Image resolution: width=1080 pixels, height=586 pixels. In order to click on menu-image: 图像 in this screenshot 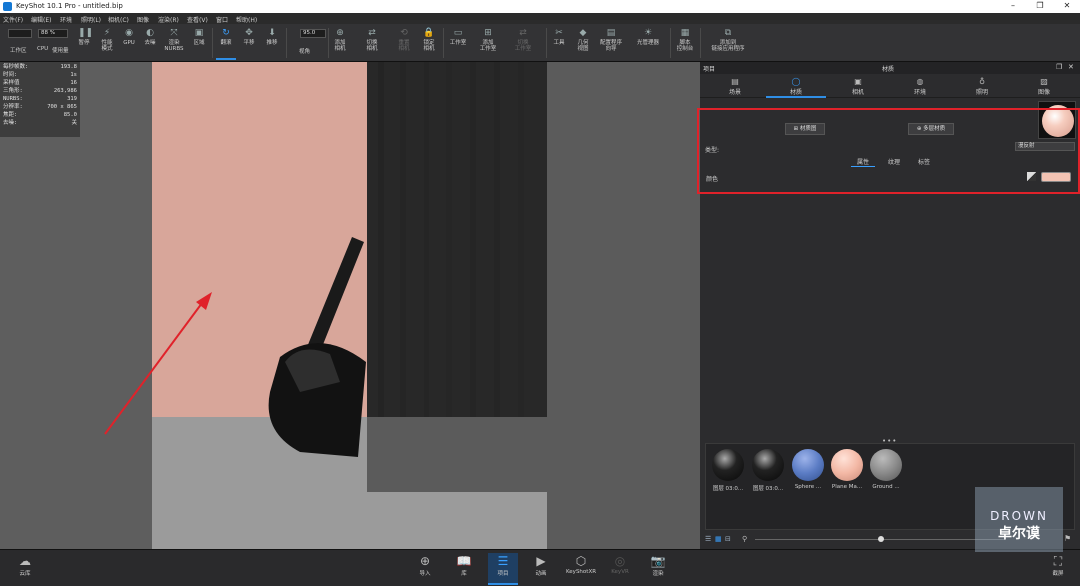, I will do `click(143, 19)`.